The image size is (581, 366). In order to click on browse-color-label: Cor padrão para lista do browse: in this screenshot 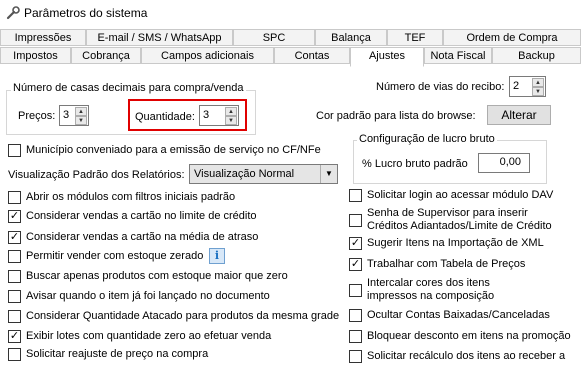, I will do `click(396, 116)`.